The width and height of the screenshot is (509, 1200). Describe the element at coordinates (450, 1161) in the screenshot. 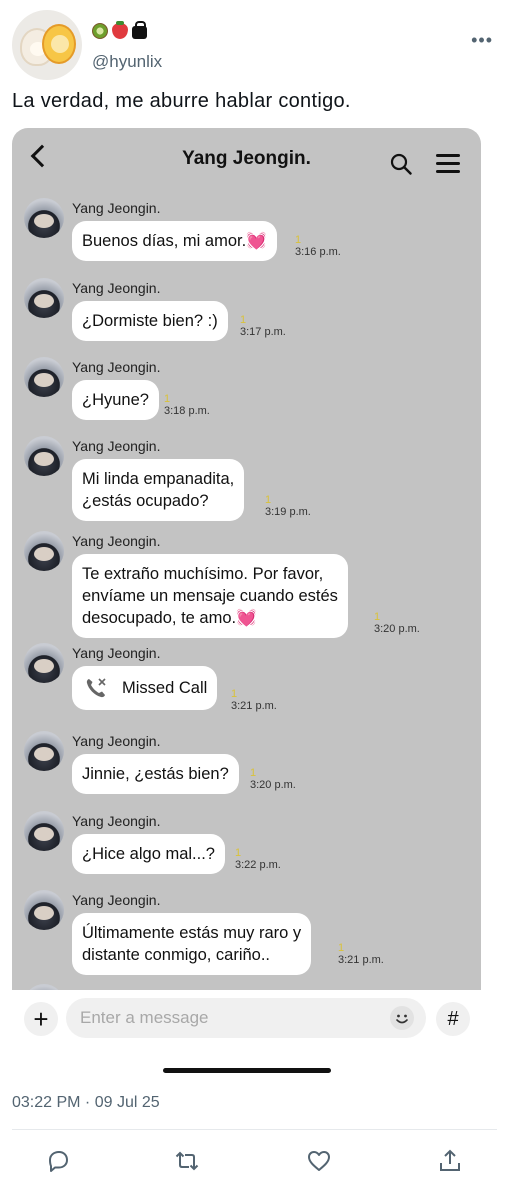

I see `share-icon` at that location.